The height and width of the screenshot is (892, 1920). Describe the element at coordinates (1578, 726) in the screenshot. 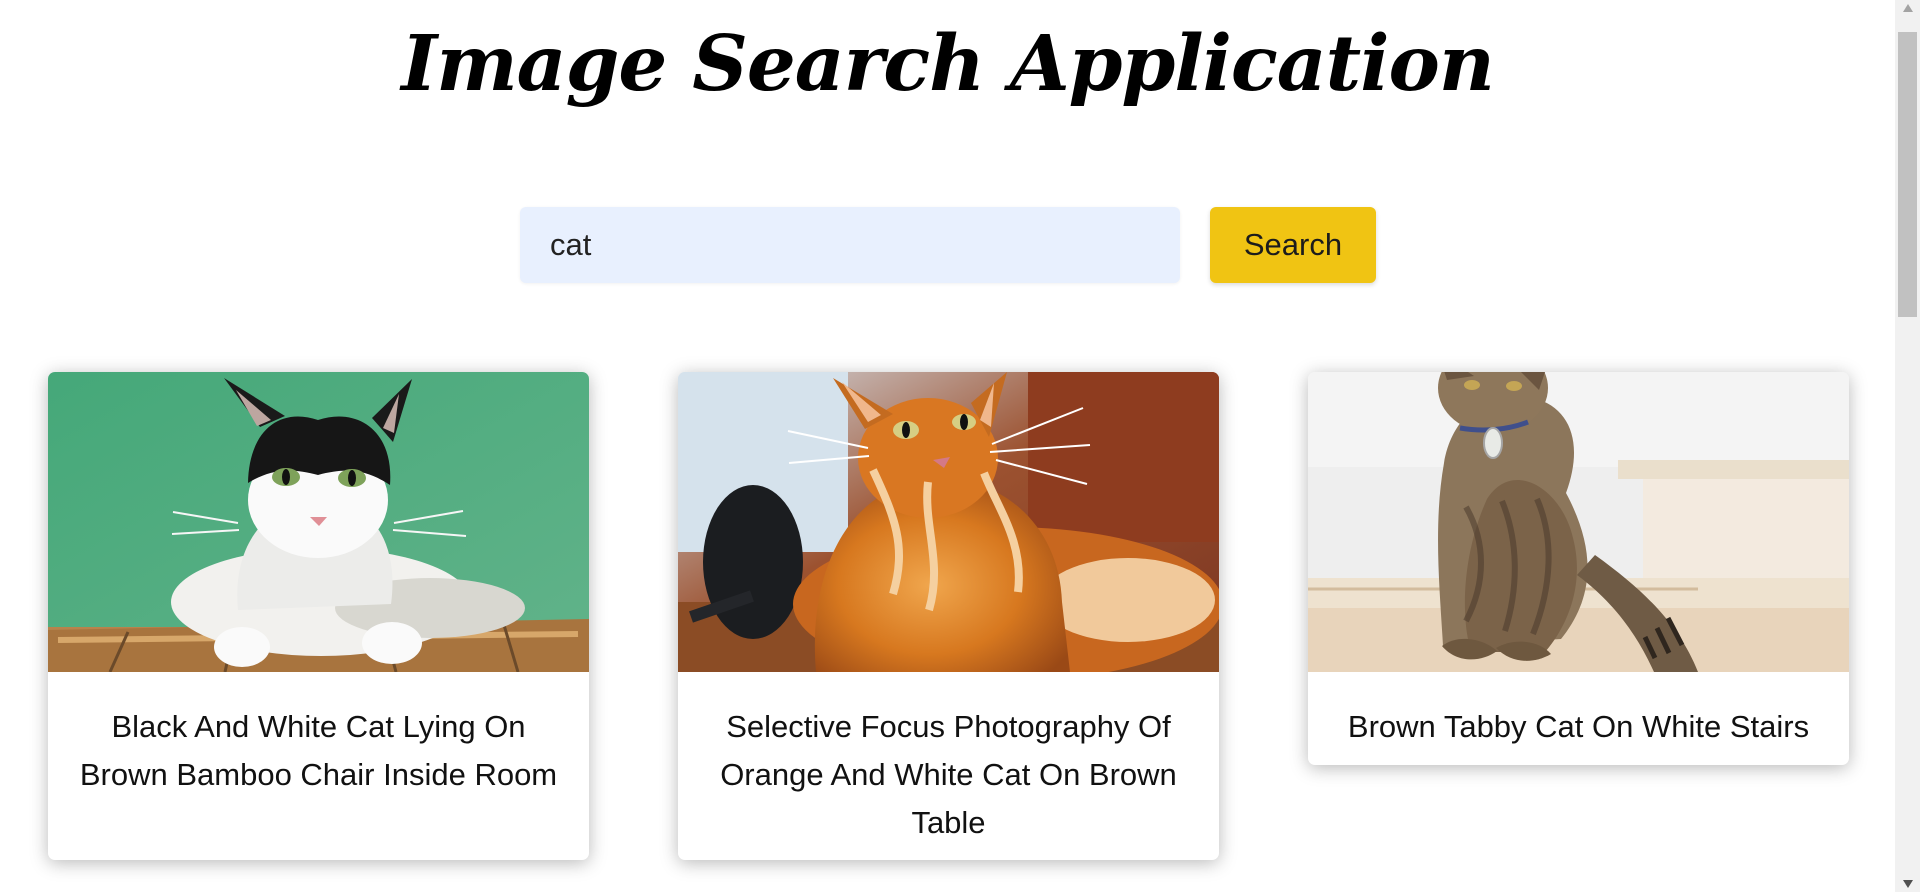

I see `image-caption: Brown Tabby Cat On White Stairs` at that location.